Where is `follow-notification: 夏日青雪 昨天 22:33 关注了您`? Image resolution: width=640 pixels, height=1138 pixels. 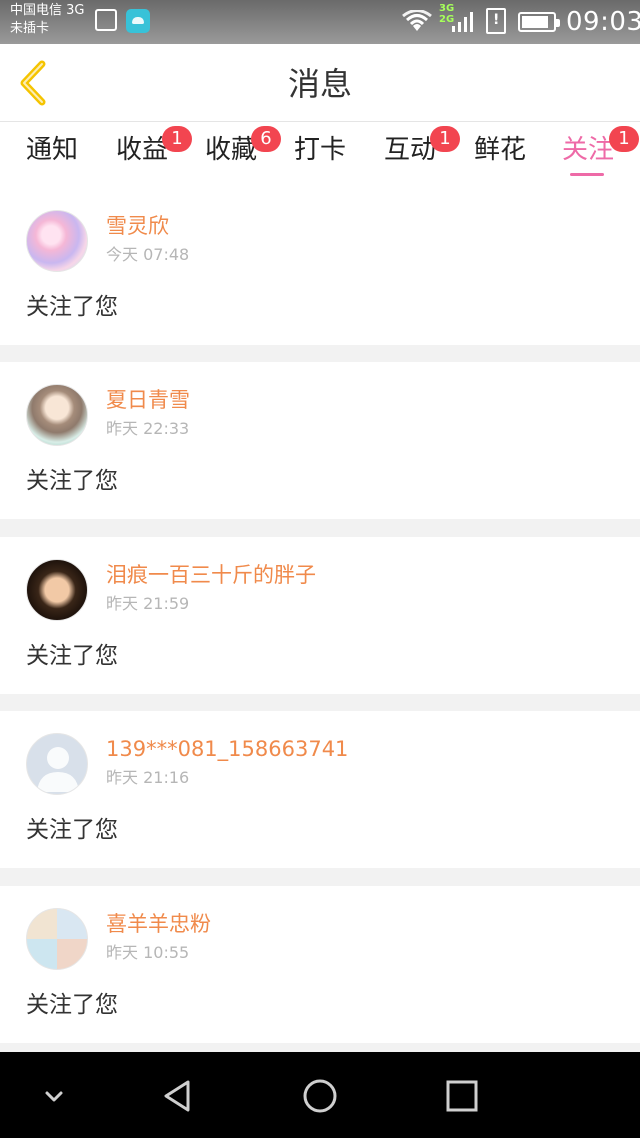
follow-notification: 夏日青雪 昨天 22:33 关注了您 is located at coordinates (320, 440).